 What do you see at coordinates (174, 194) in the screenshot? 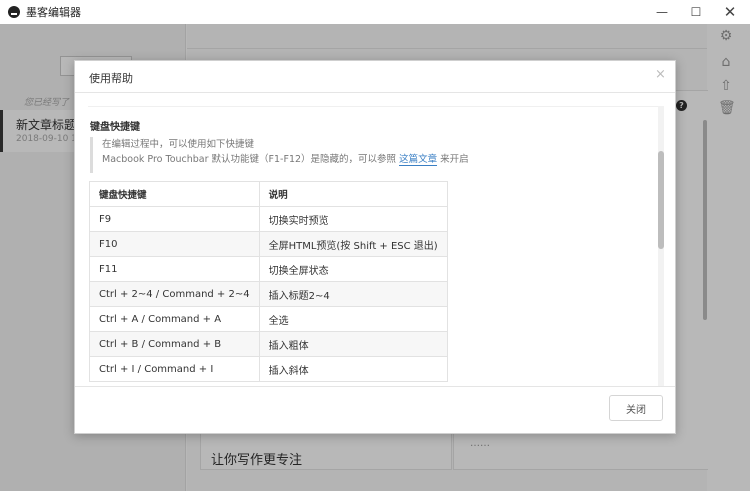
I see `column-header-shortcut: 键盘快捷键` at bounding box center [174, 194].